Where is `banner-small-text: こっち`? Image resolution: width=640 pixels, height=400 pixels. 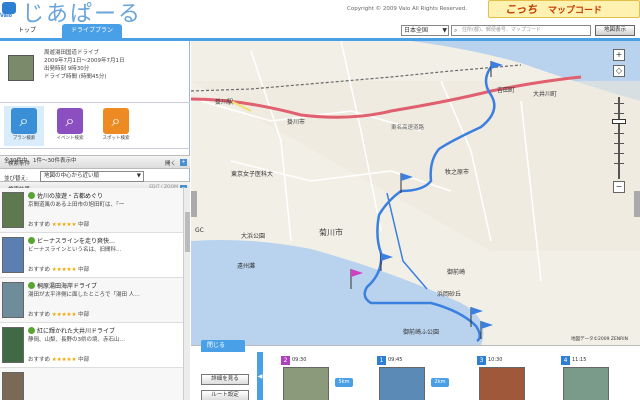 banner-small-text: こっち is located at coordinates (521, 9).